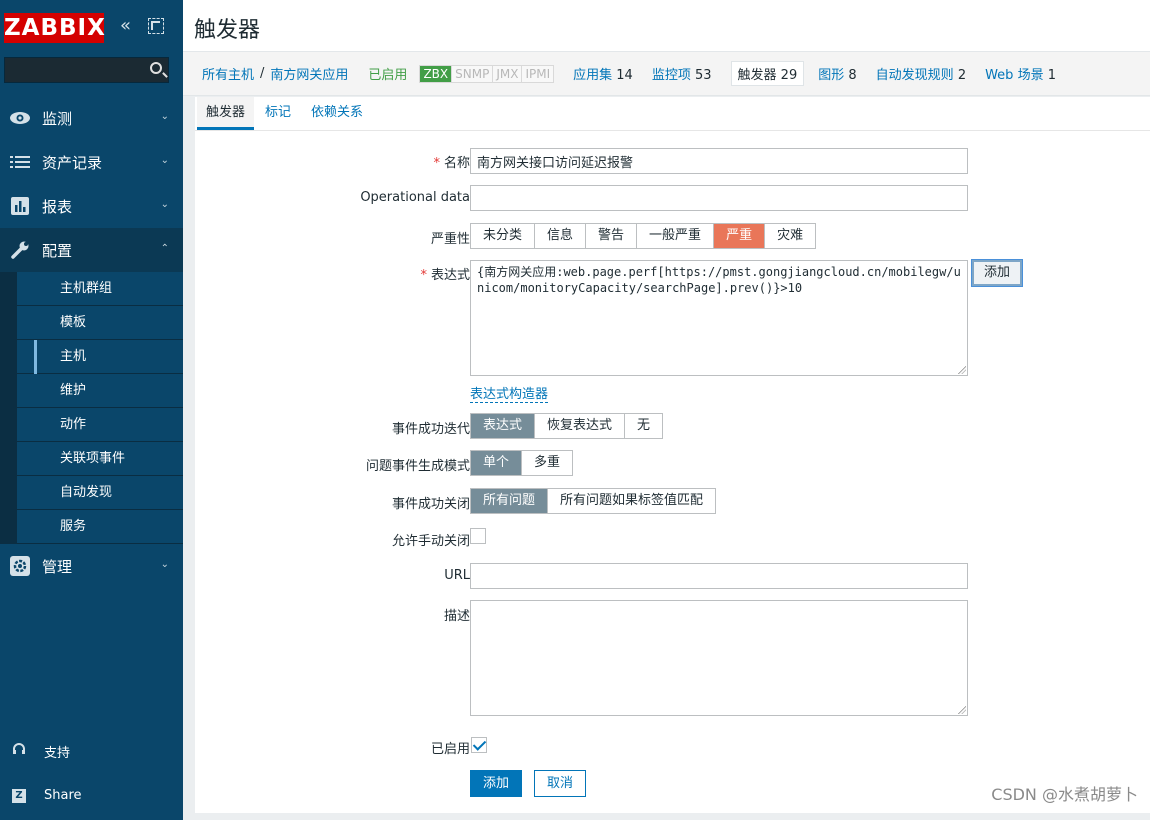 Image resolution: width=1150 pixels, height=820 pixels. Describe the element at coordinates (789, 75) in the screenshot. I see `nav-count: 29` at that location.